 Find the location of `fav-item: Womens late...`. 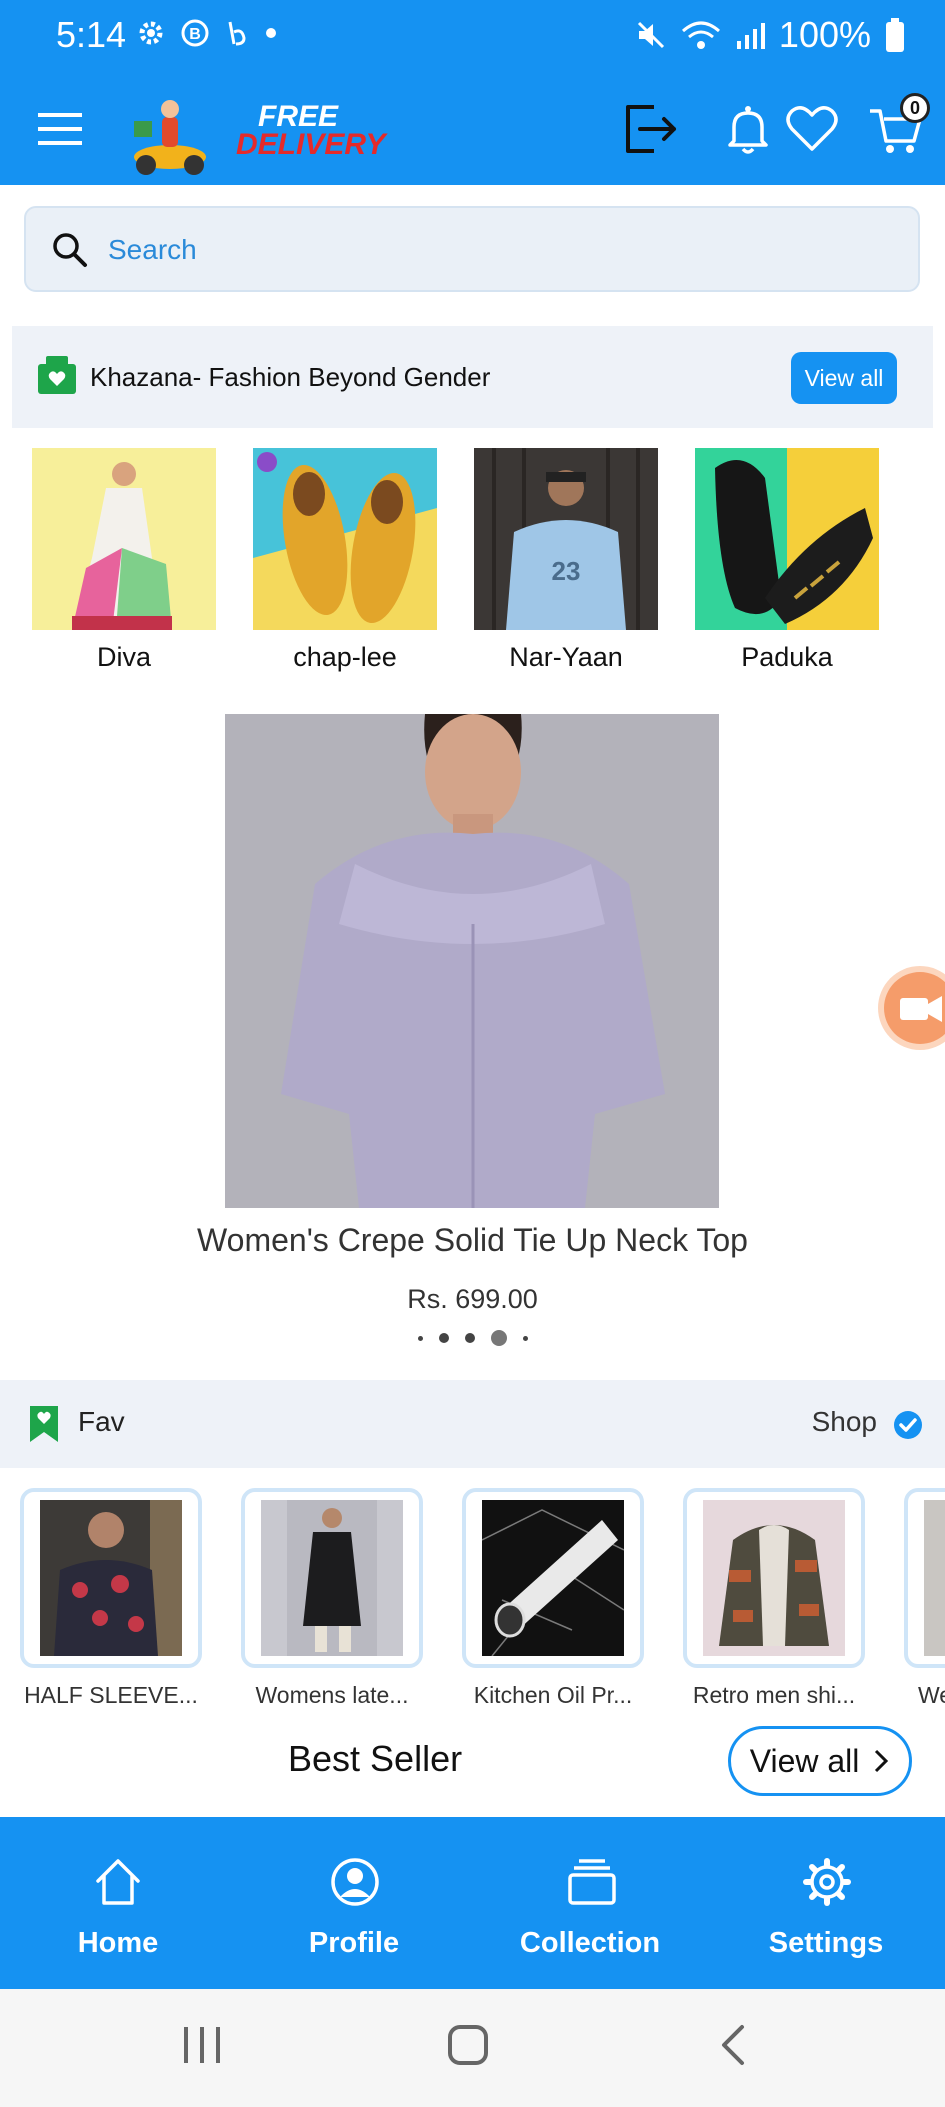

fav-item: Womens late... is located at coordinates (332, 1598).